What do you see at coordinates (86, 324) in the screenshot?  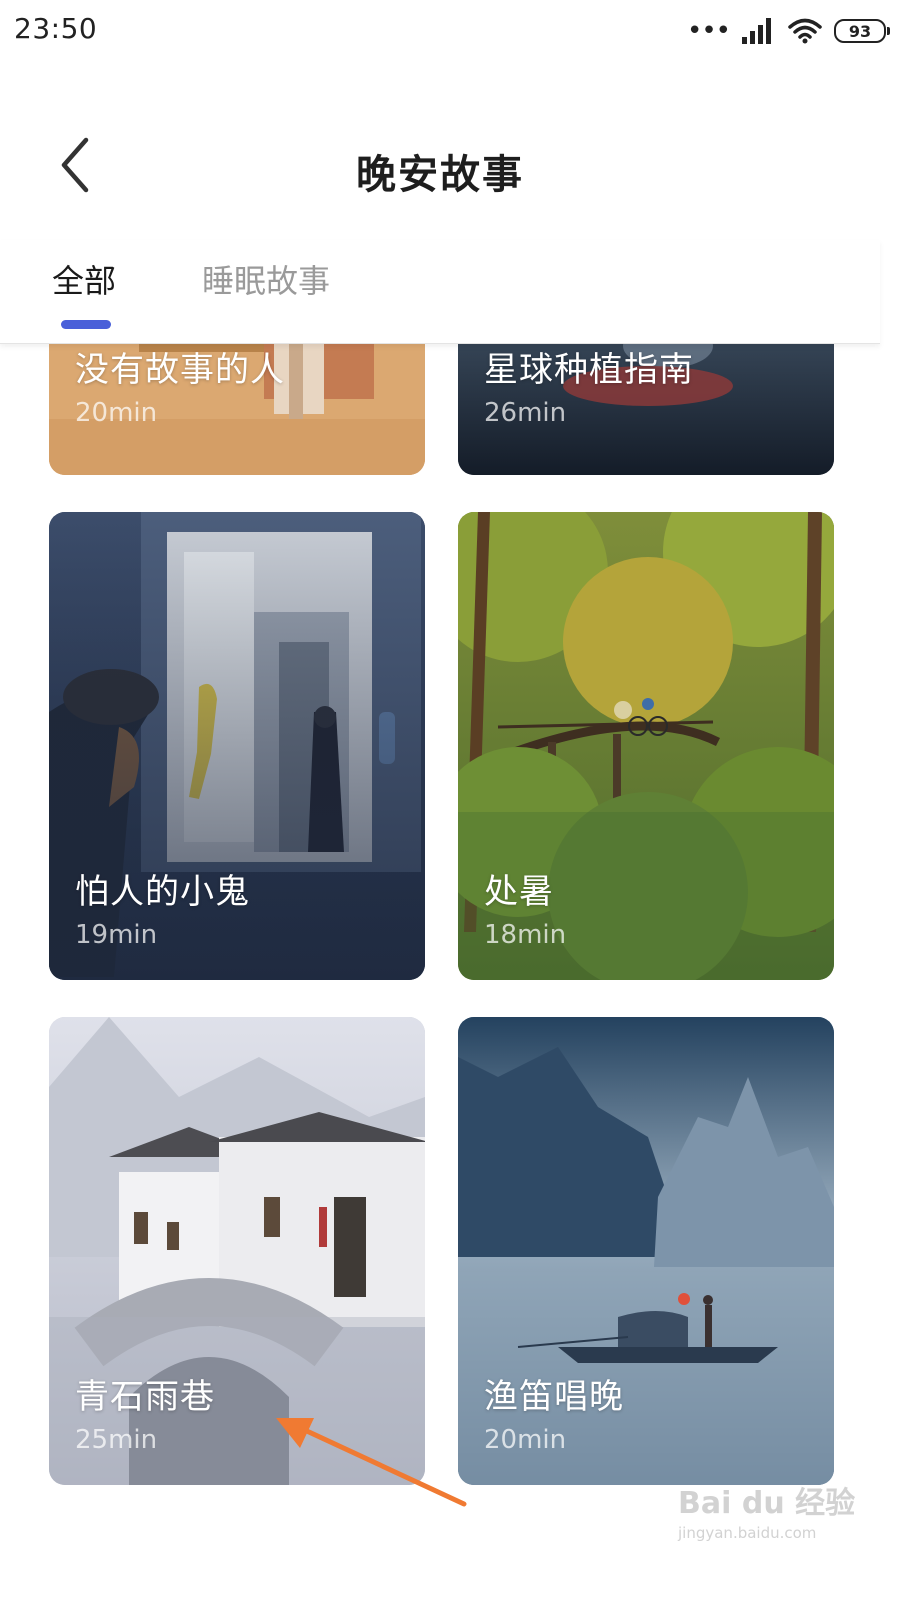 I see `tab-active-indicator` at bounding box center [86, 324].